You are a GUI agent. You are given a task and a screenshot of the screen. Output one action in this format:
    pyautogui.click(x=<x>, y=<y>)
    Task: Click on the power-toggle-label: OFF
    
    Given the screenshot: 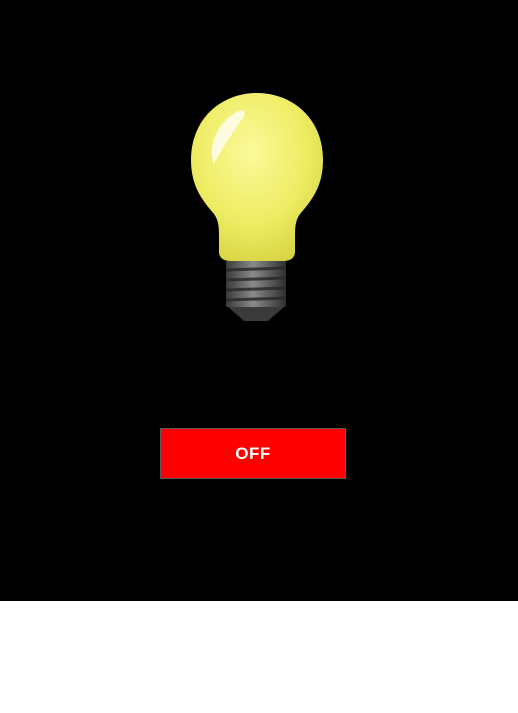 What is the action you would take?
    pyautogui.click(x=253, y=453)
    